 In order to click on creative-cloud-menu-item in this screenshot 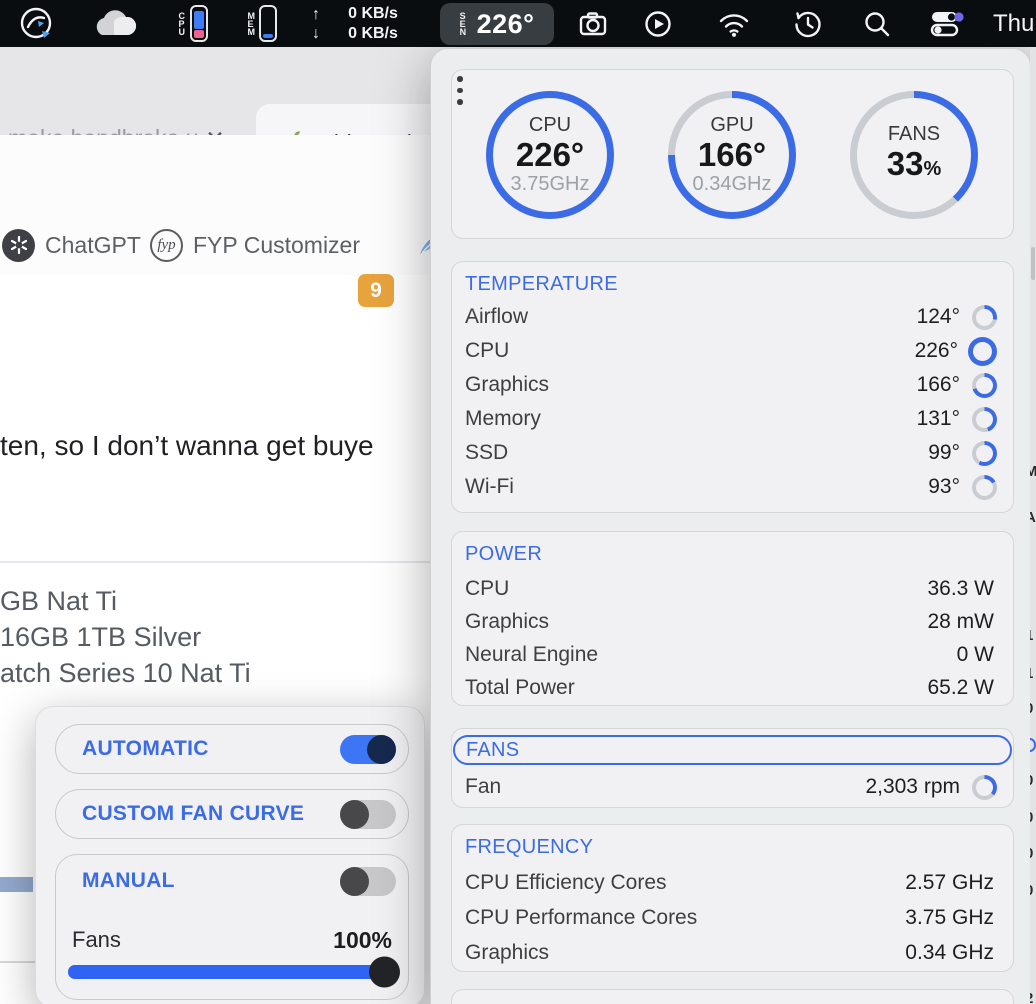, I will do `click(36, 23)`.